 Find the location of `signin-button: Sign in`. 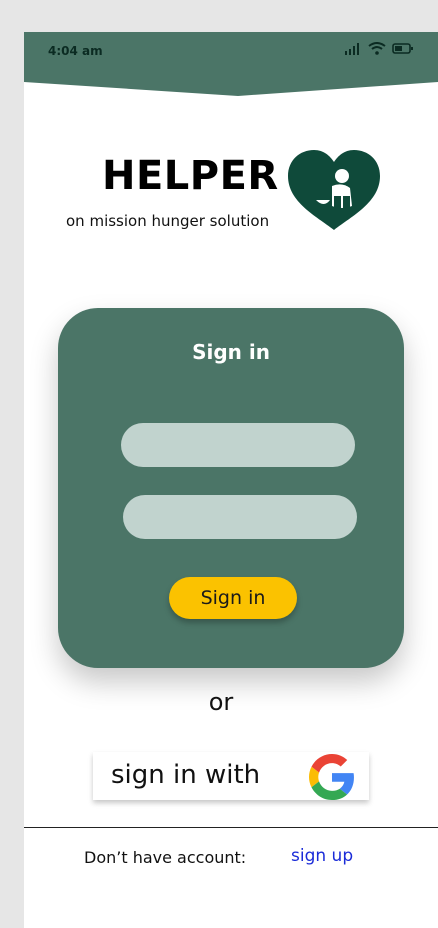

signin-button: Sign in is located at coordinates (233, 598).